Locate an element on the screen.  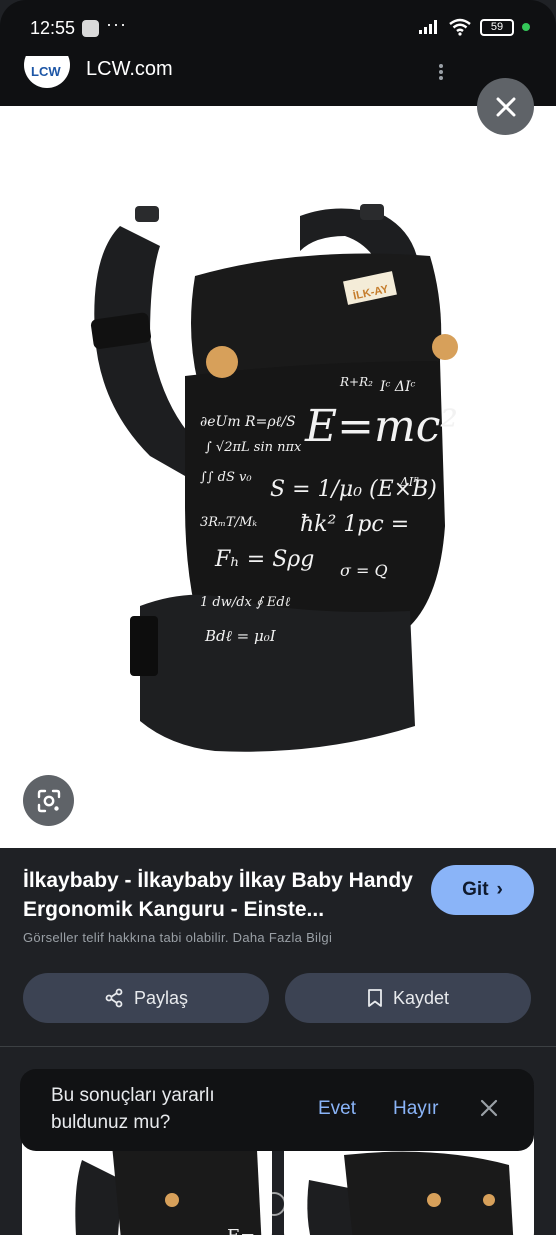
save-button: Kaydet is located at coordinates (408, 998).